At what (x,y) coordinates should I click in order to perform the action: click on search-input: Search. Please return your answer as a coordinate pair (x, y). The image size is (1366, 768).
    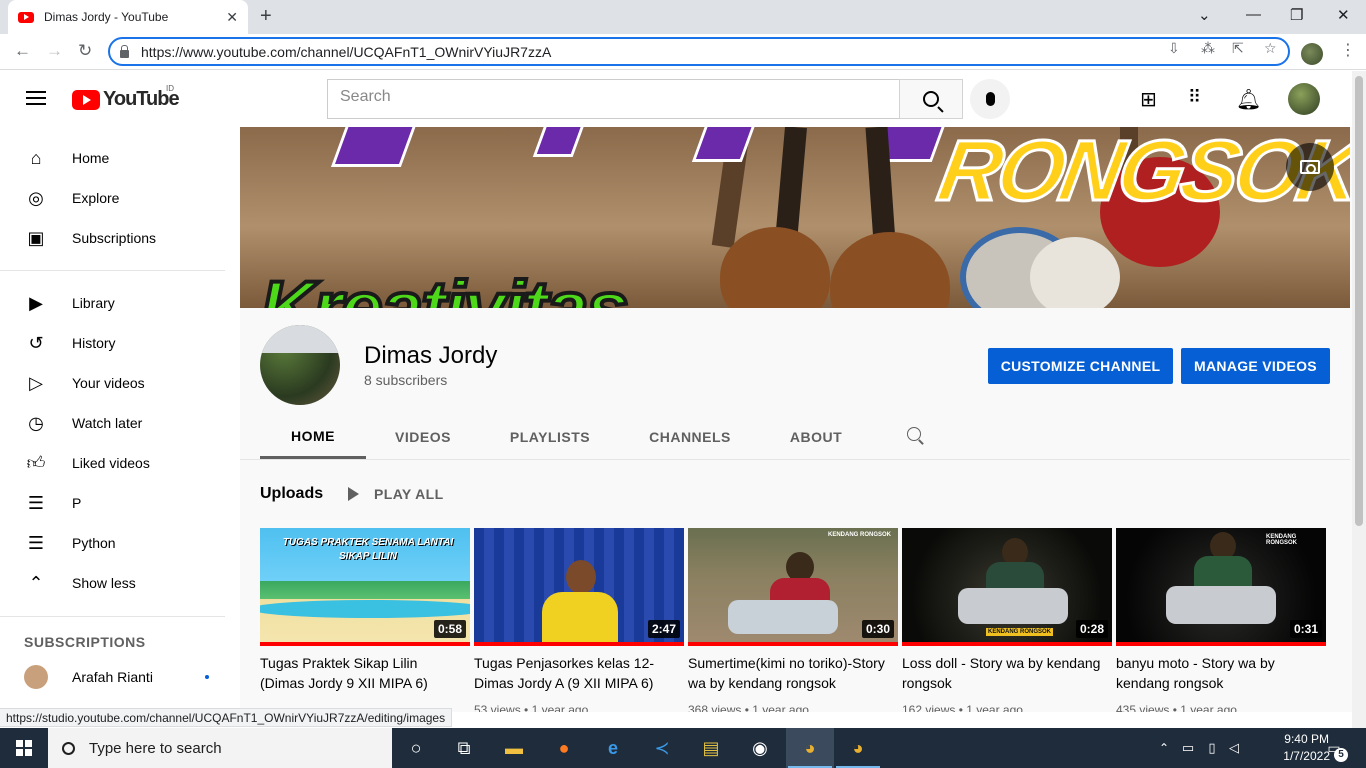
    Looking at the image, I should click on (613, 99).